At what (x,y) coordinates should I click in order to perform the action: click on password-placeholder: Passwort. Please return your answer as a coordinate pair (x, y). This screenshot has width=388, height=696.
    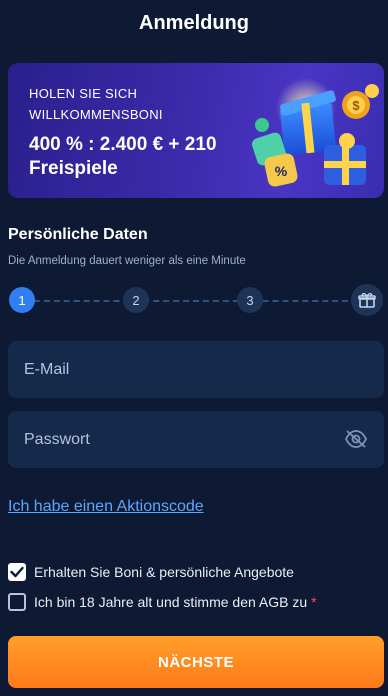
    Looking at the image, I should click on (57, 439).